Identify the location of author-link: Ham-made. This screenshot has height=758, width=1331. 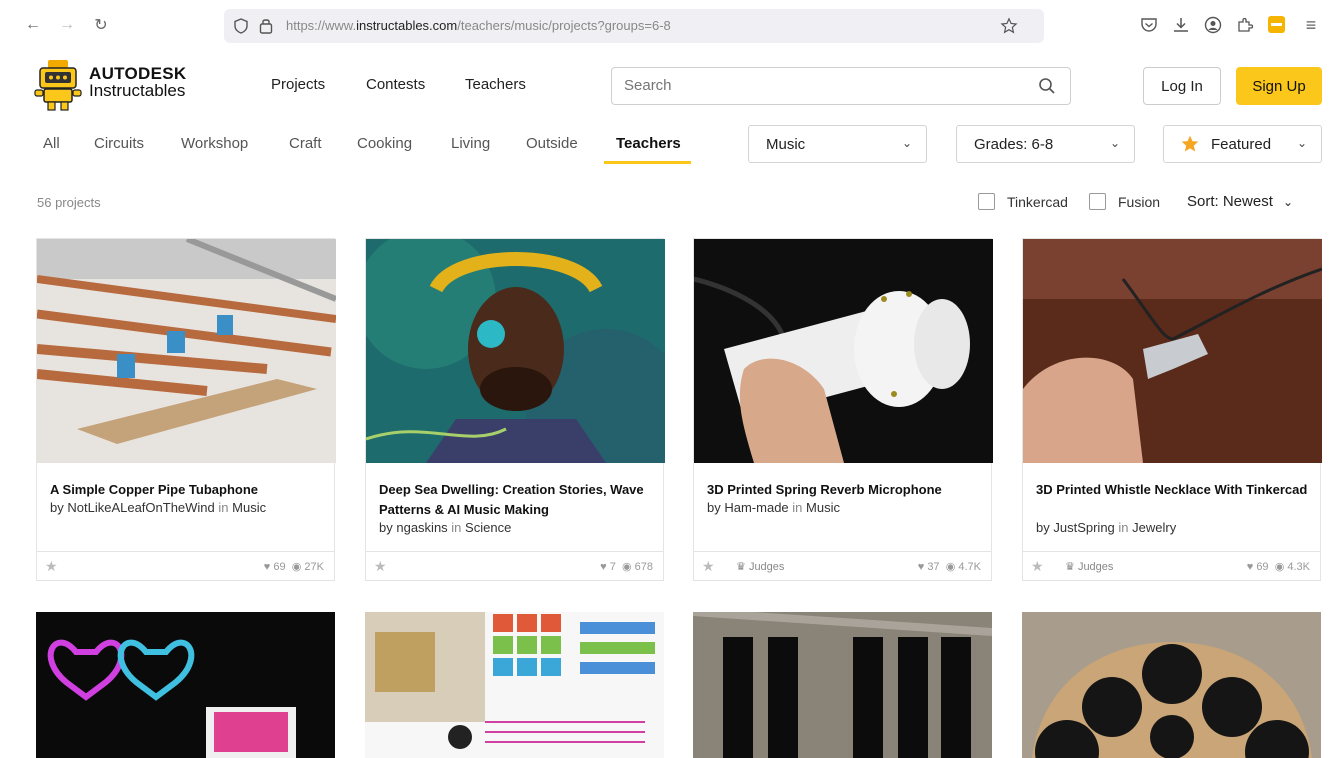
(756, 507).